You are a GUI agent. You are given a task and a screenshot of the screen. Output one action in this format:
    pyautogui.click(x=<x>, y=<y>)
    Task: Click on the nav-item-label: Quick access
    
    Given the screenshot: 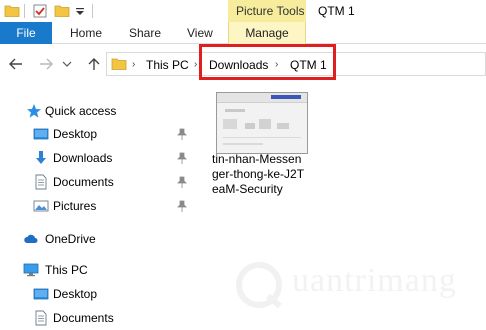 What is the action you would take?
    pyautogui.click(x=81, y=111)
    